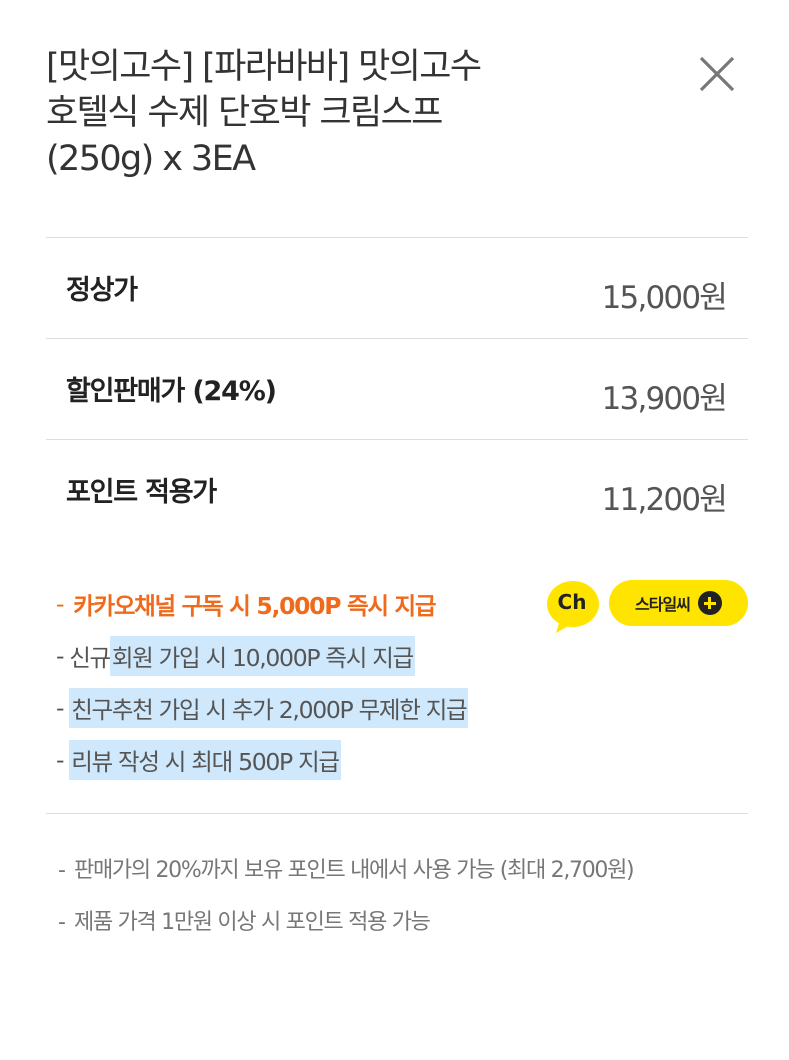 This screenshot has width=789, height=1060. I want to click on price-row-discount: 할인판매가 (24%) 13,900원, so click(397, 388).